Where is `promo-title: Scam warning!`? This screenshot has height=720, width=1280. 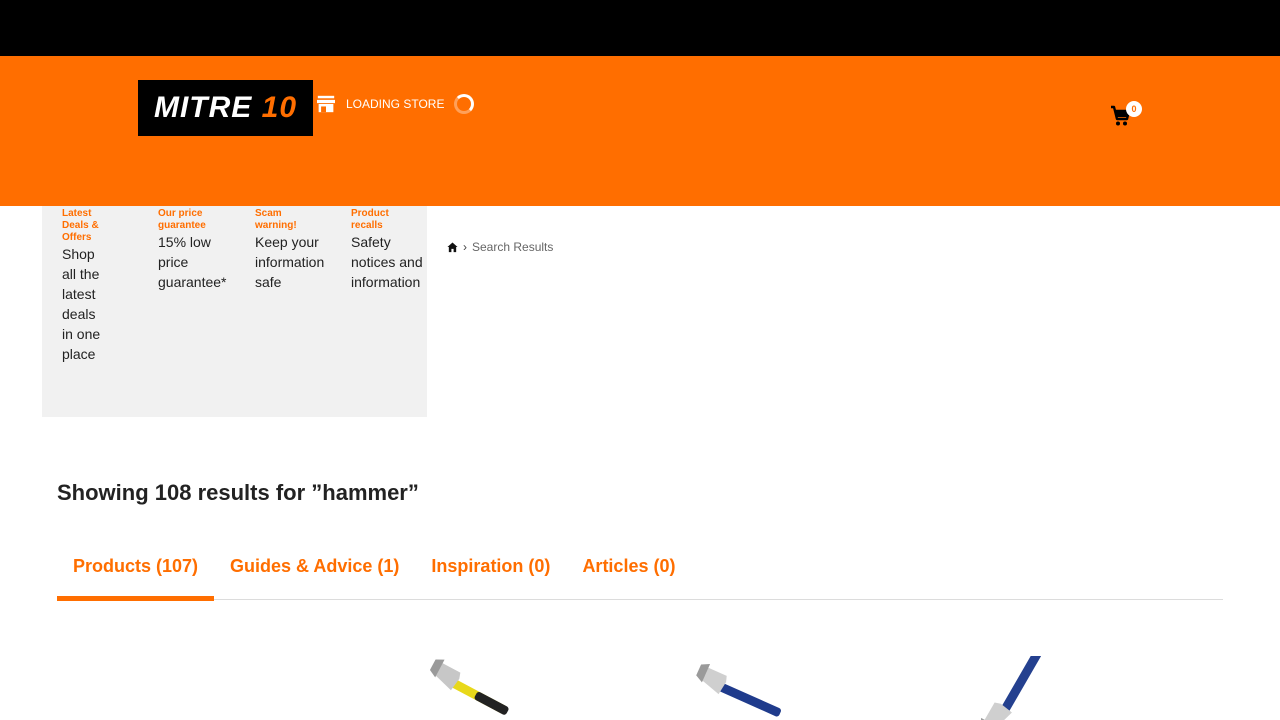
promo-title: Scam warning! is located at coordinates (276, 219).